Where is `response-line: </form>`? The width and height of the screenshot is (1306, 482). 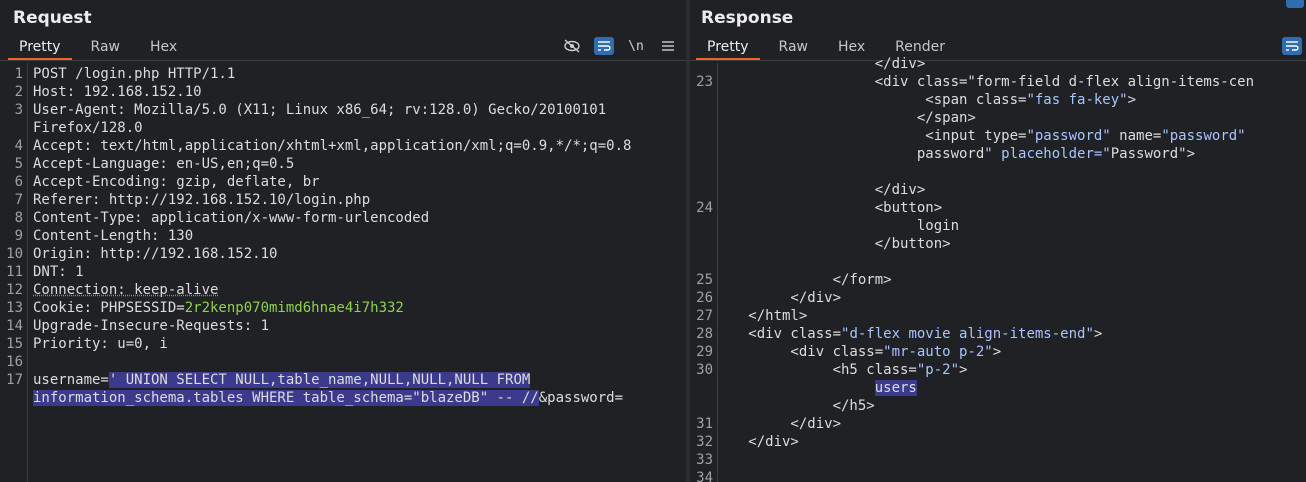 response-line: </form> is located at coordinates (807, 280).